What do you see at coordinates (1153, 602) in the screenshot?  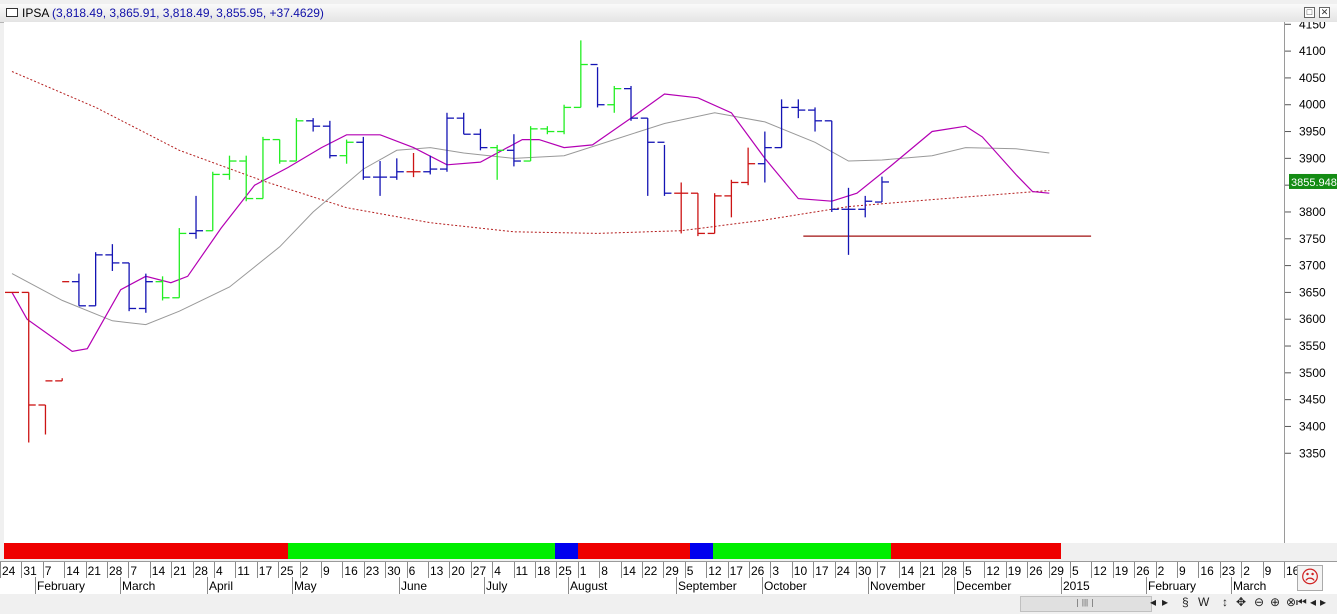 I see `scroll-left-icon: ◂` at bounding box center [1153, 602].